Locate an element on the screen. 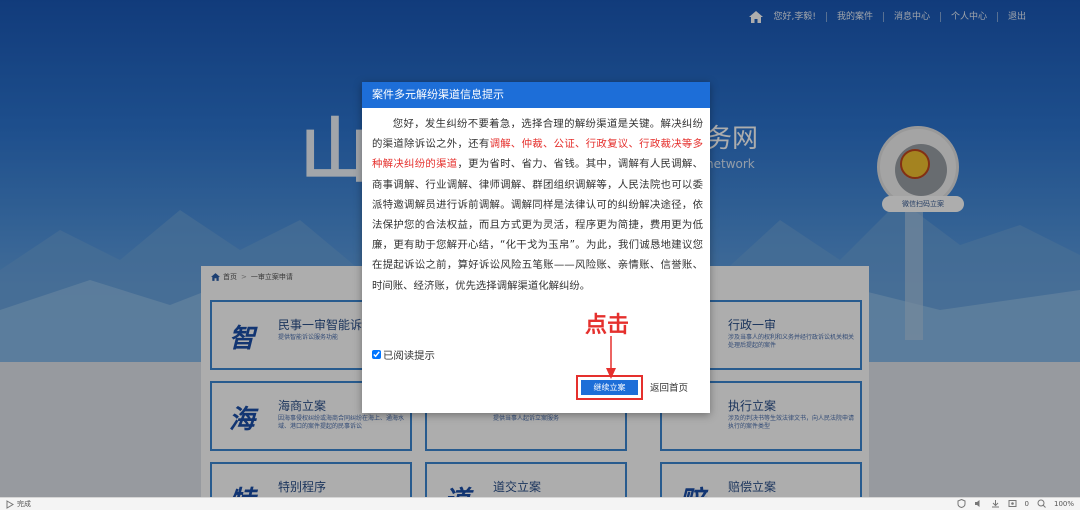 This screenshot has height=510, width=1080. continue-filing-button: 继续立案 is located at coordinates (609, 387).